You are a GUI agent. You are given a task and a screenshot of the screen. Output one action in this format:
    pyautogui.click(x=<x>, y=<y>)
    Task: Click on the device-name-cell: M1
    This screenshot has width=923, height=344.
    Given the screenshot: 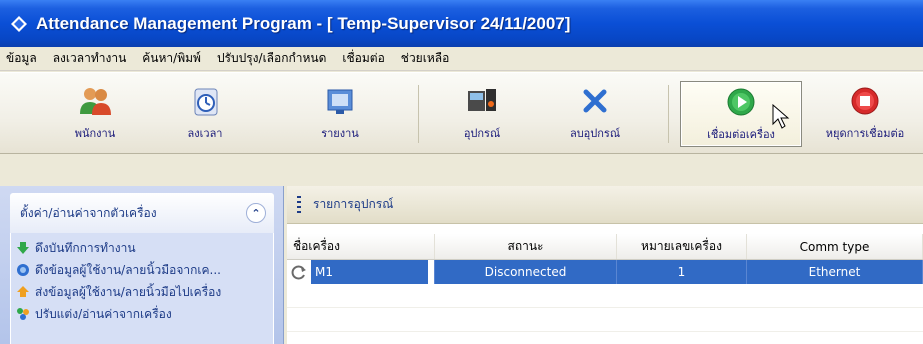 What is the action you would take?
    pyautogui.click(x=361, y=272)
    